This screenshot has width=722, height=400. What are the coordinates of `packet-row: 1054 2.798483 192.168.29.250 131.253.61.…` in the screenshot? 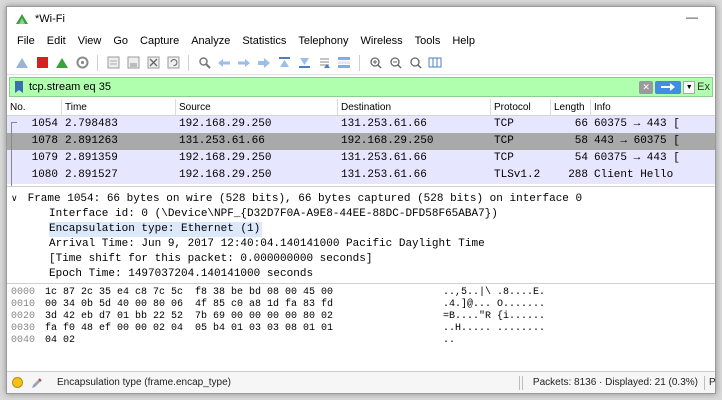 It's located at (361, 124).